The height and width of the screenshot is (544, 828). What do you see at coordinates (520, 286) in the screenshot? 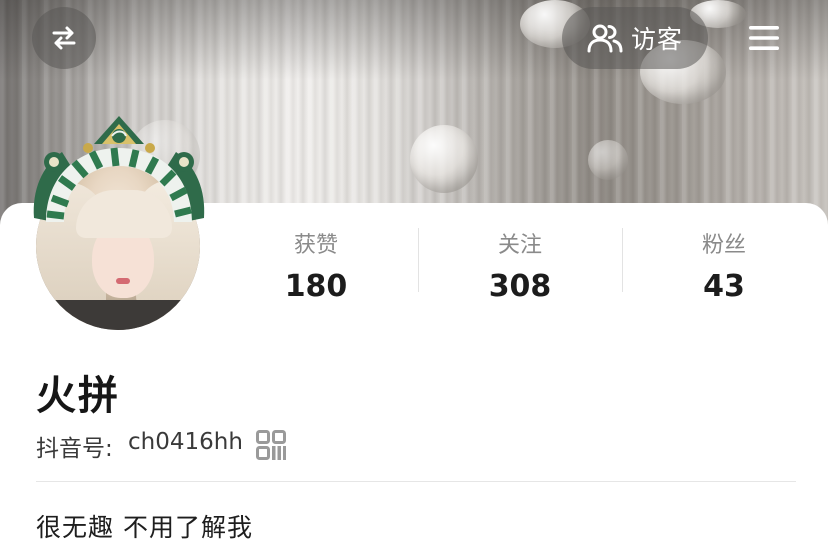
I see `stat-following-value: 308` at bounding box center [520, 286].